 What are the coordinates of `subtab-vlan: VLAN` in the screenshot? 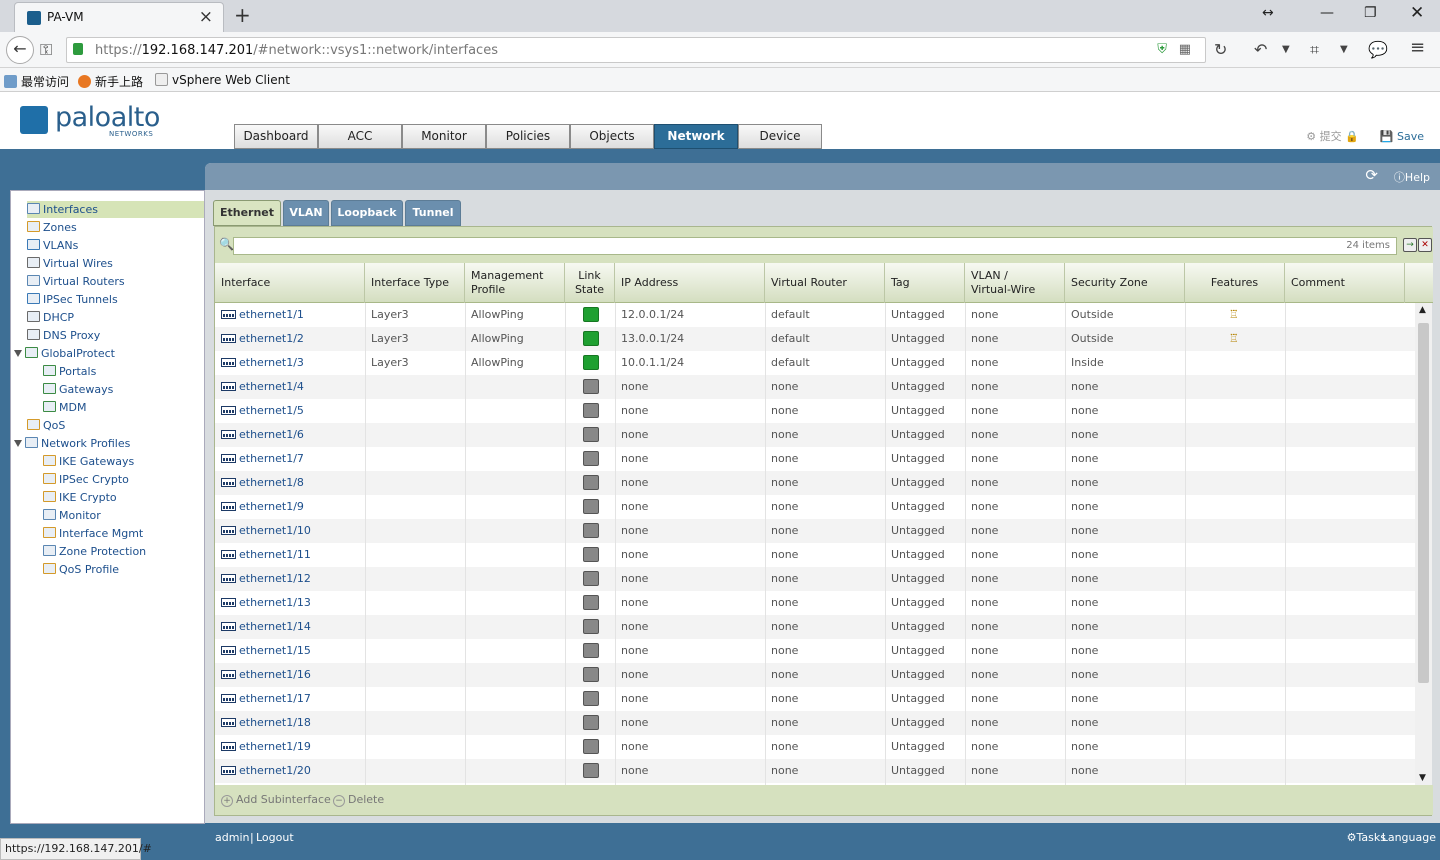 It's located at (306, 213).